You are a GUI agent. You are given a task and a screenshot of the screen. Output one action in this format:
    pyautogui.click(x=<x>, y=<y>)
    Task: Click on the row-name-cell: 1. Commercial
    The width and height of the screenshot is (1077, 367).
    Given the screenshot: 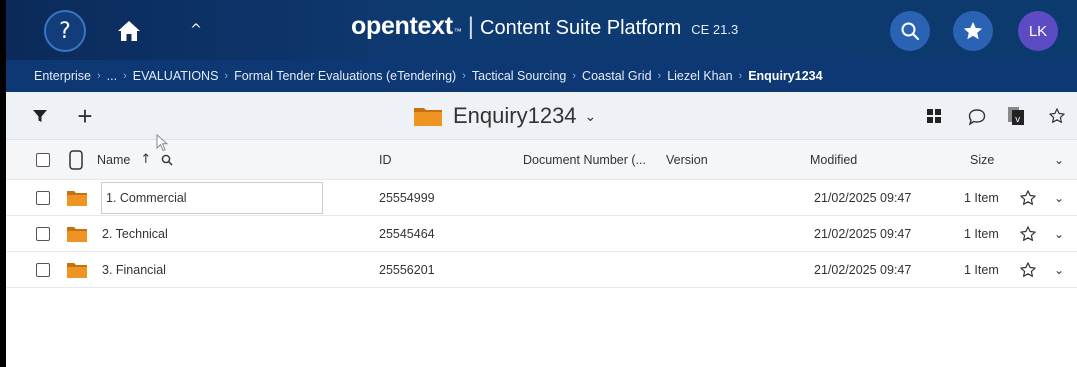 What is the action you would take?
    pyautogui.click(x=212, y=197)
    